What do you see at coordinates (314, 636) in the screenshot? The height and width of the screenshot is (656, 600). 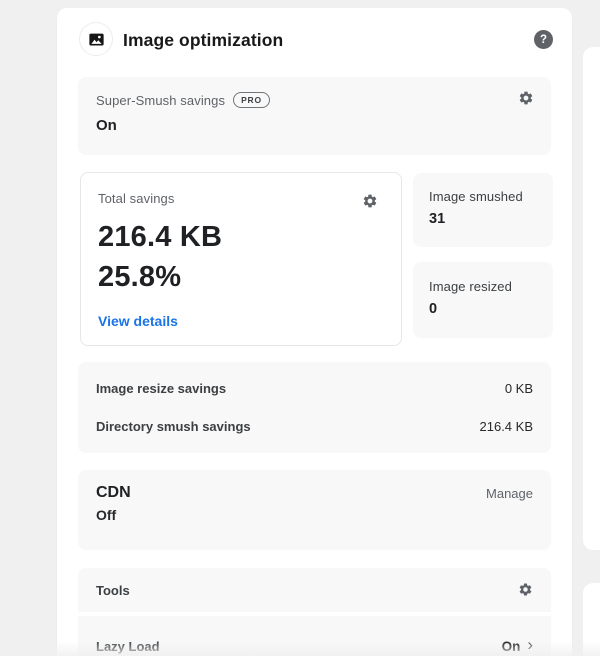 I see `lazy-load-row: Lazy Load On ›` at bounding box center [314, 636].